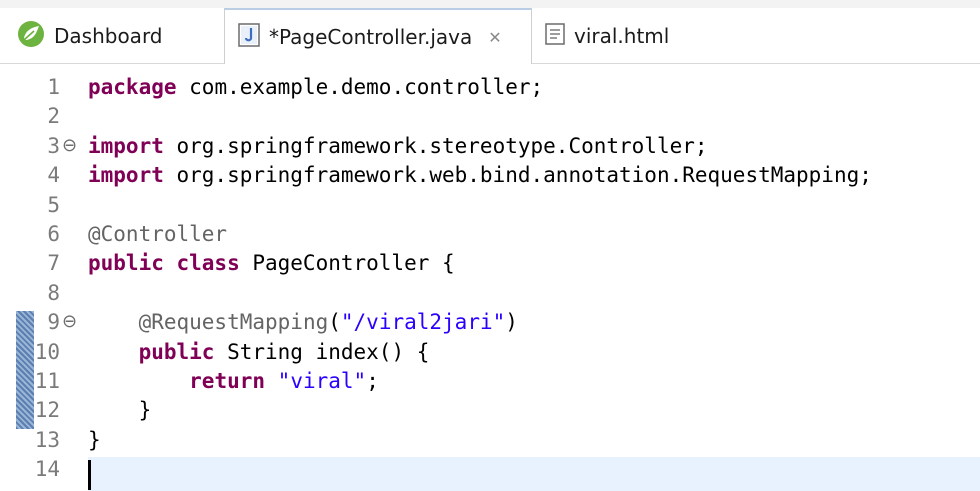  What do you see at coordinates (622, 36) in the screenshot?
I see `tab-label: viral.html` at bounding box center [622, 36].